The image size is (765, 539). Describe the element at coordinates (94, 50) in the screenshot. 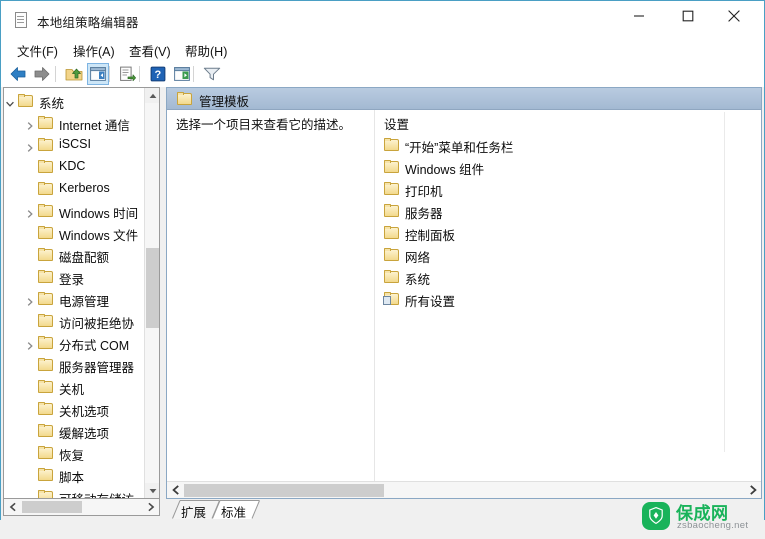

I see `menu-action: 操作(A)` at that location.